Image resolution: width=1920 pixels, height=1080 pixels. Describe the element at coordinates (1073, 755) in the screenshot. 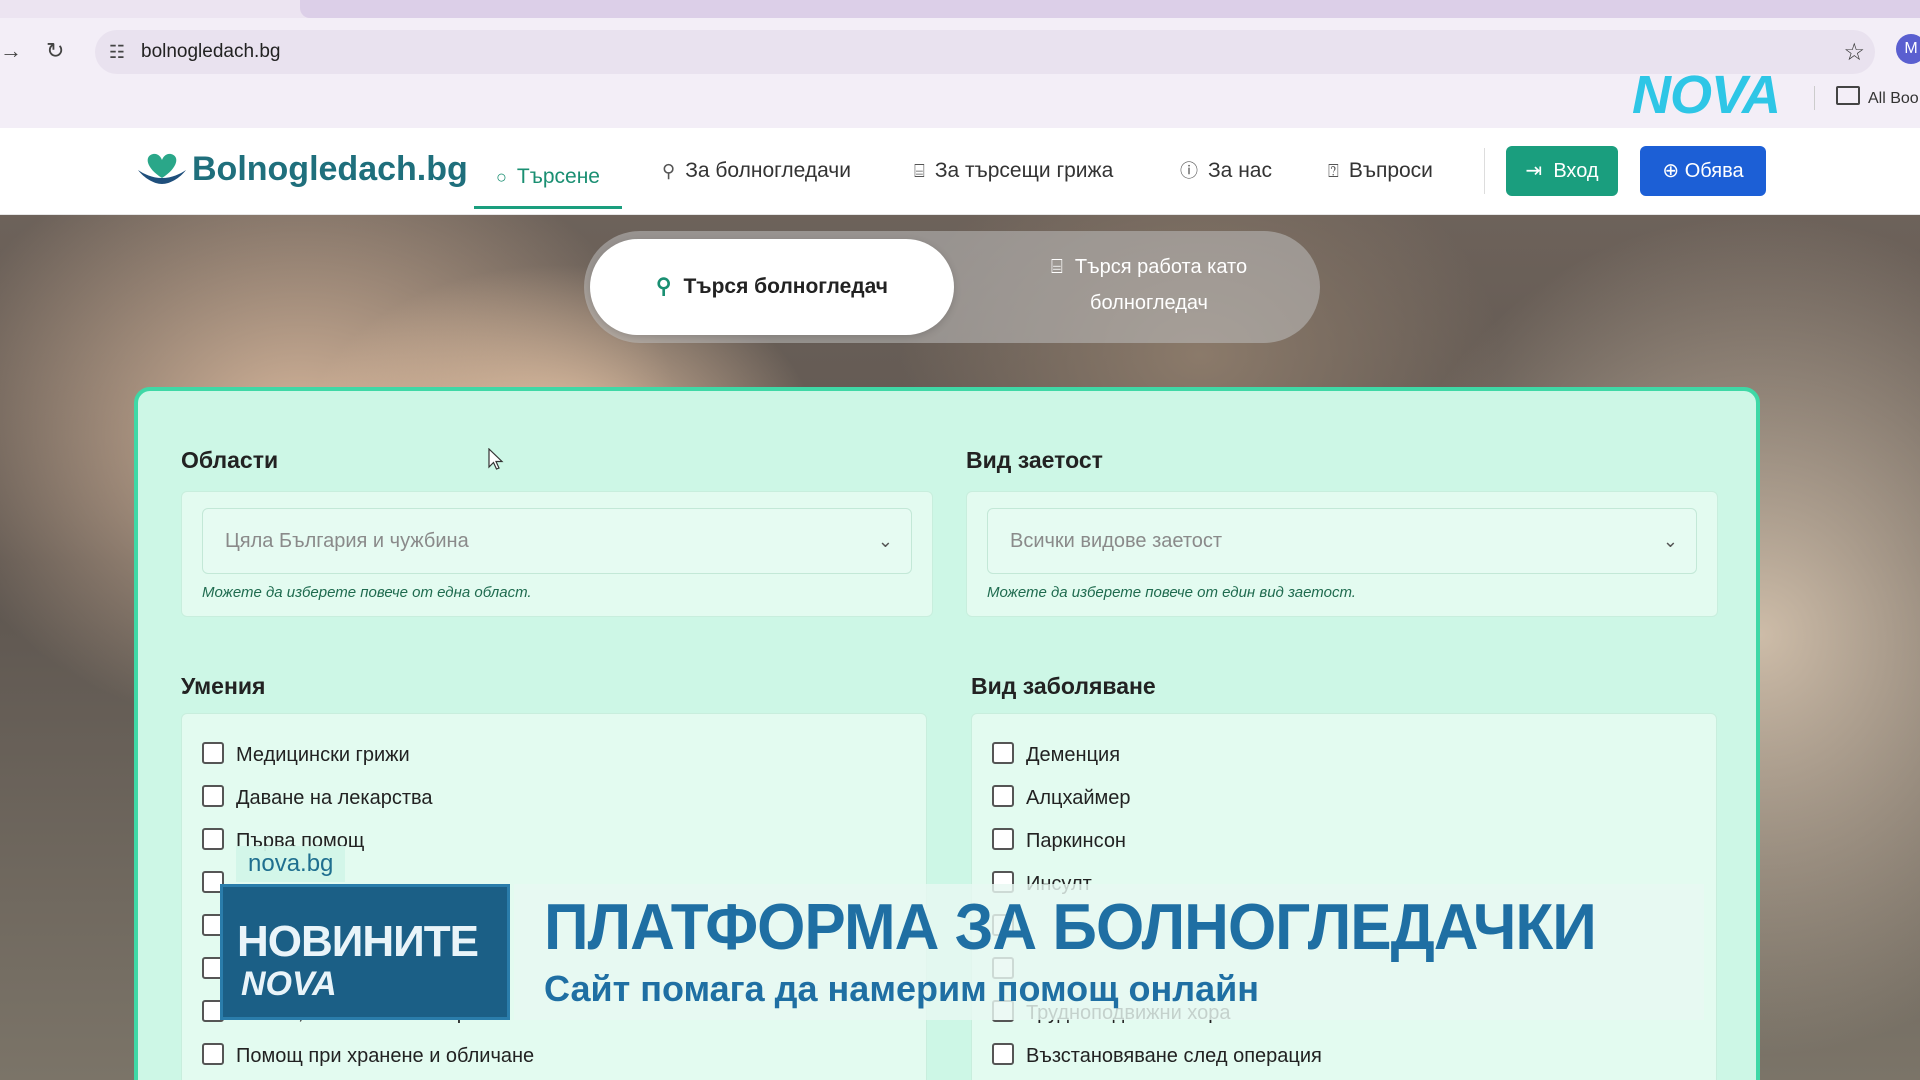

I see `disease-label: Деменция` at that location.